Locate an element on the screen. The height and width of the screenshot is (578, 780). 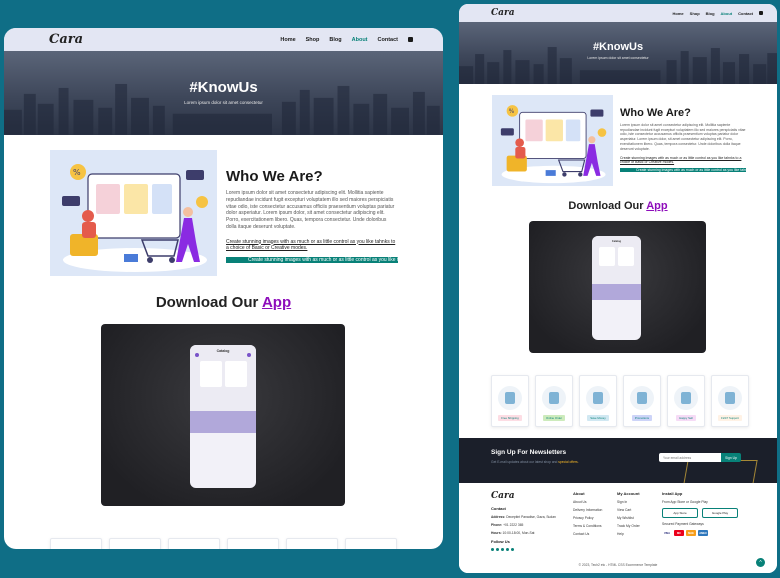
youtube-icon is located at coordinates (512, 549).